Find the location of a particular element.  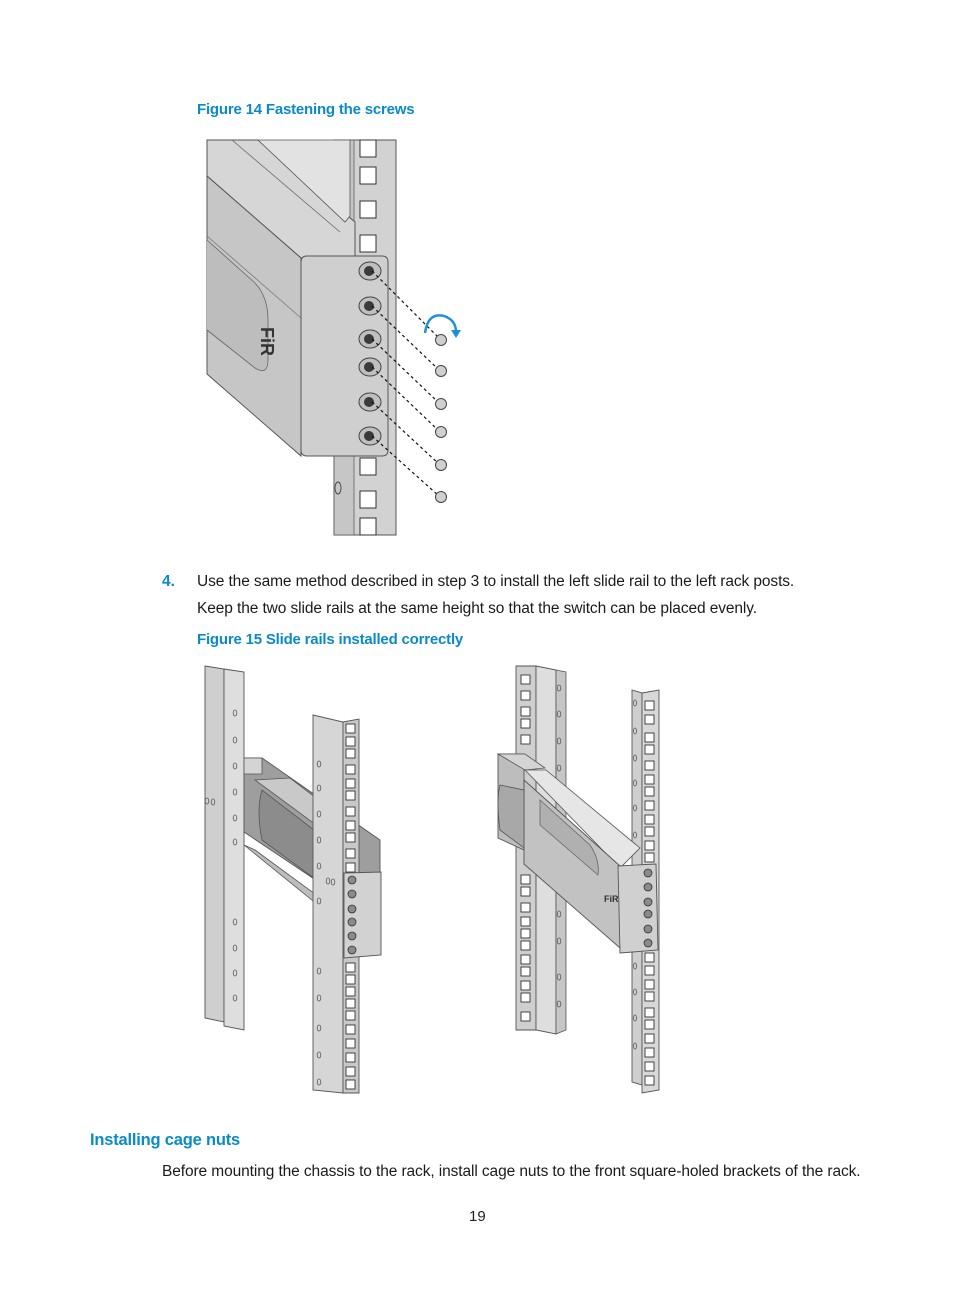

page-number: 19 is located at coordinates (477, 1216).